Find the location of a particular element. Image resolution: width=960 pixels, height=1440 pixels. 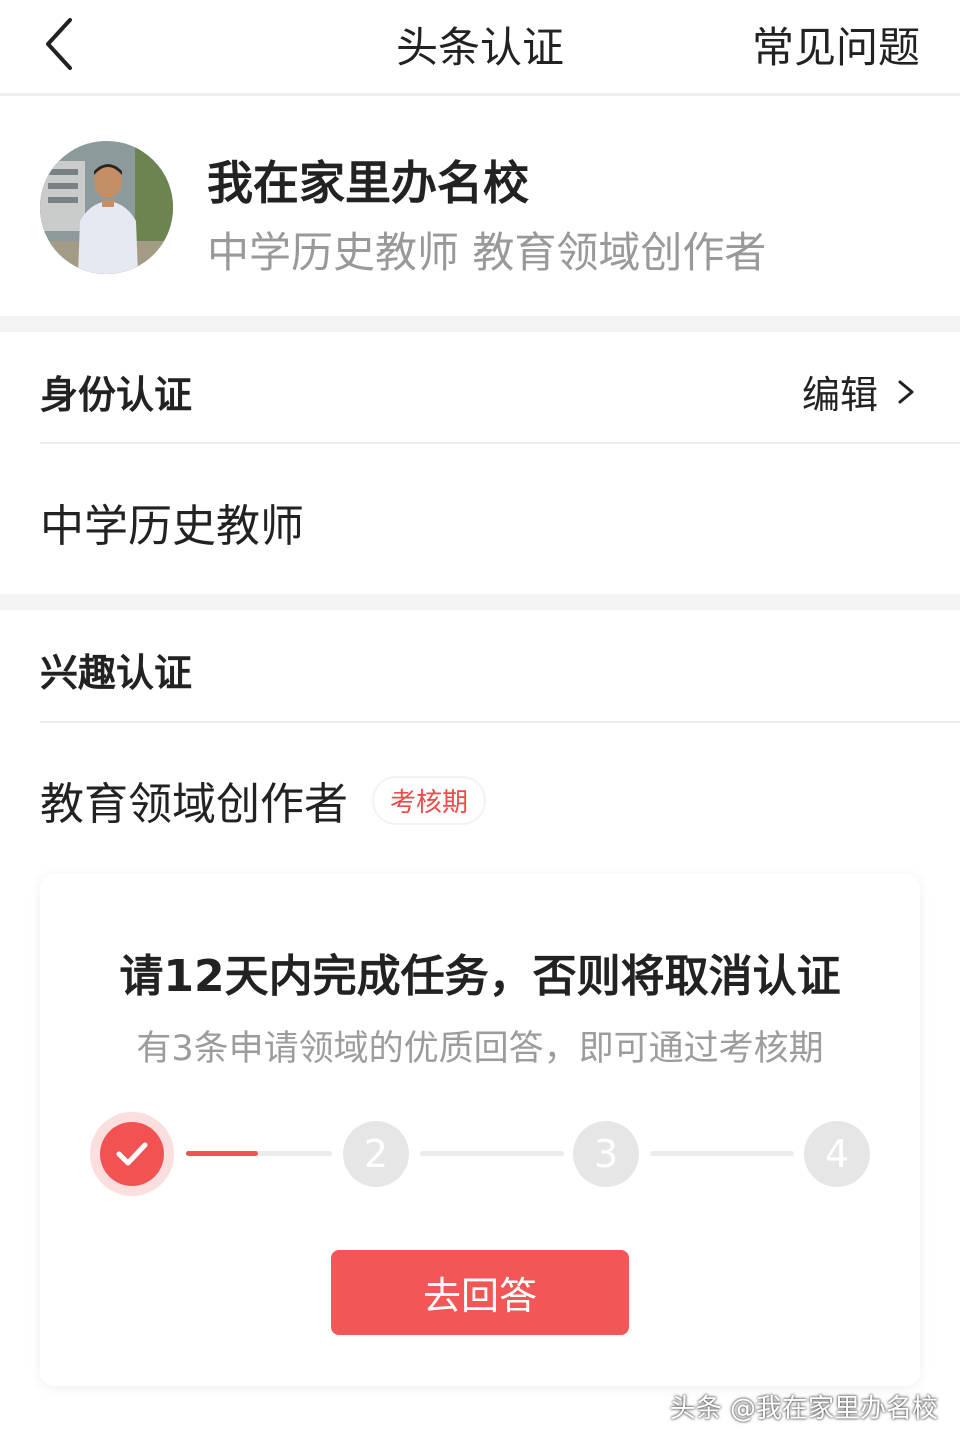

watermark: 头条 @我在家里办名校 is located at coordinates (803, 1409).